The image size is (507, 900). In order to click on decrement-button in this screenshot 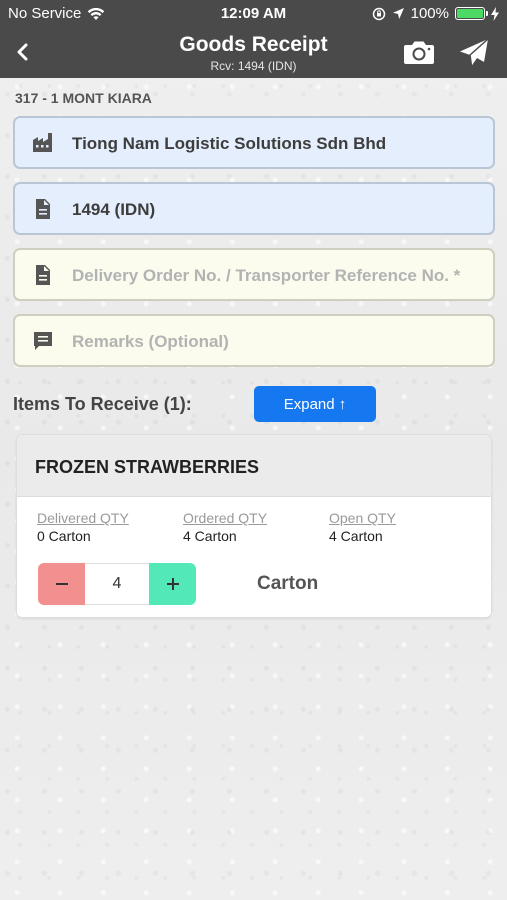, I will do `click(61, 584)`.